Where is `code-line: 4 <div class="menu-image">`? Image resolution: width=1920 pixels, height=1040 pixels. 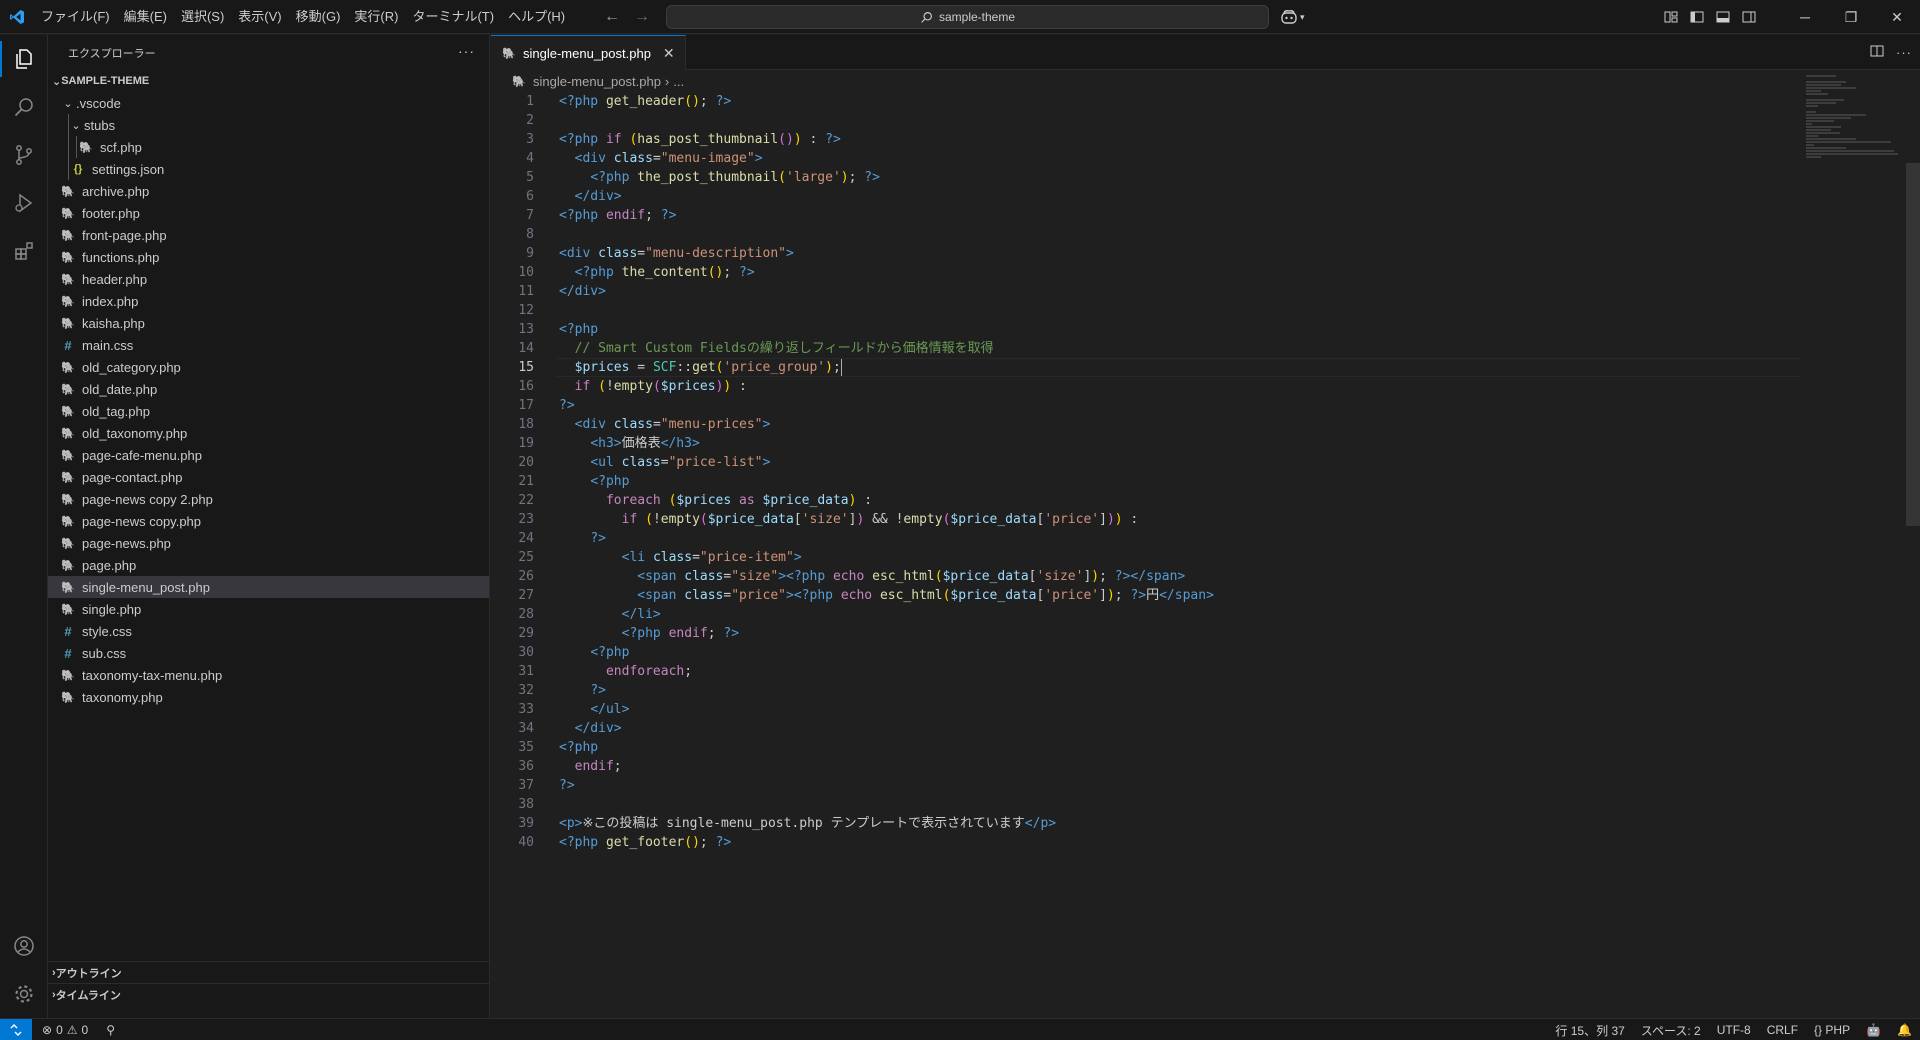
code-line: 4 <div class="menu-image"> is located at coordinates (644, 158).